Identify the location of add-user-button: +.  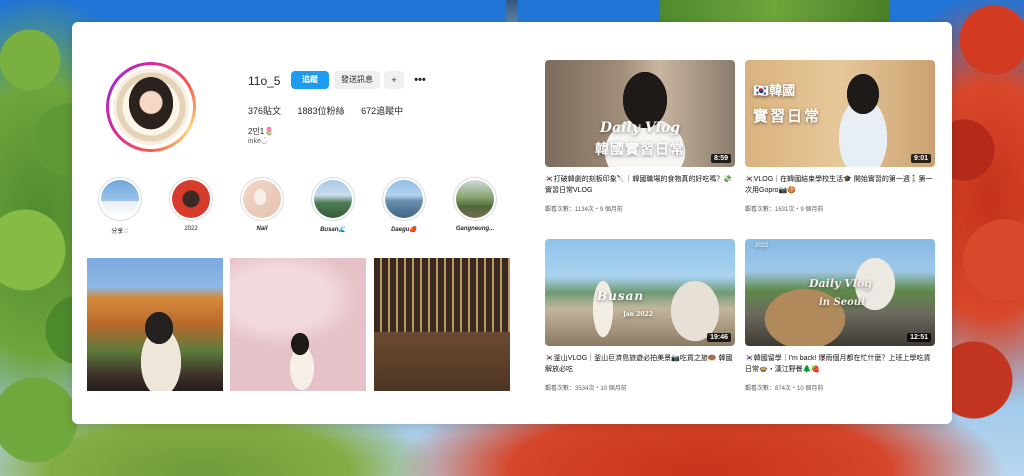
(394, 80).